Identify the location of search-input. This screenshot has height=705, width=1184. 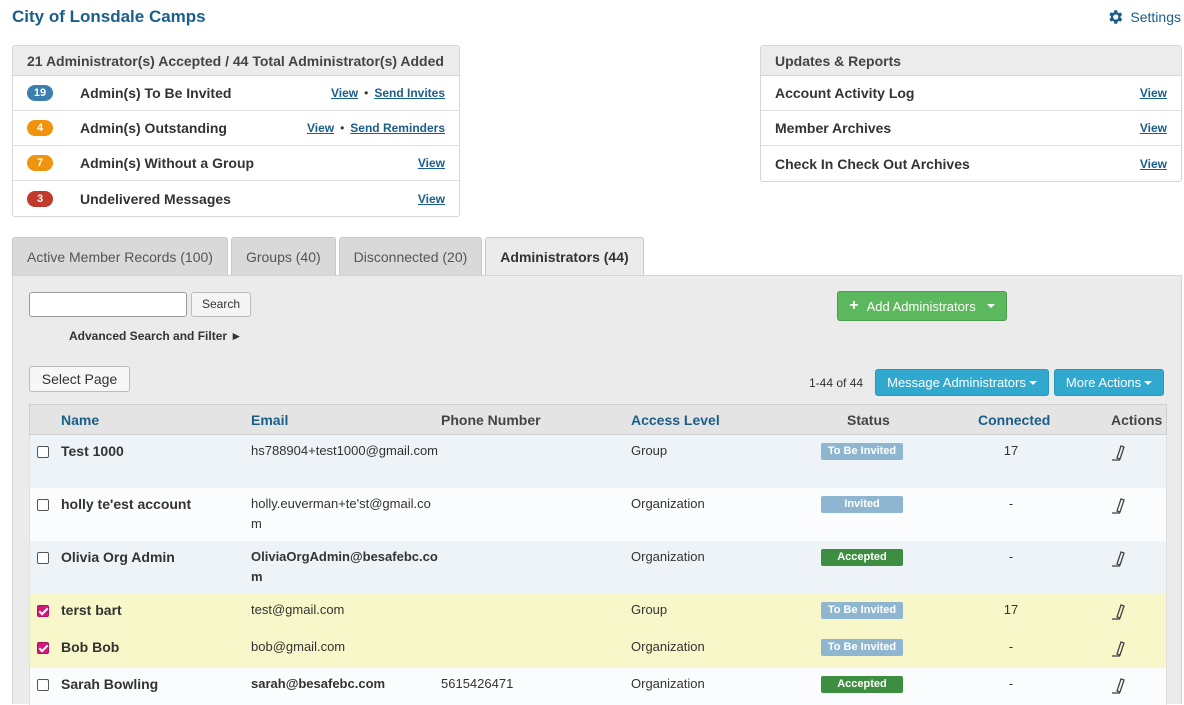
(108, 304).